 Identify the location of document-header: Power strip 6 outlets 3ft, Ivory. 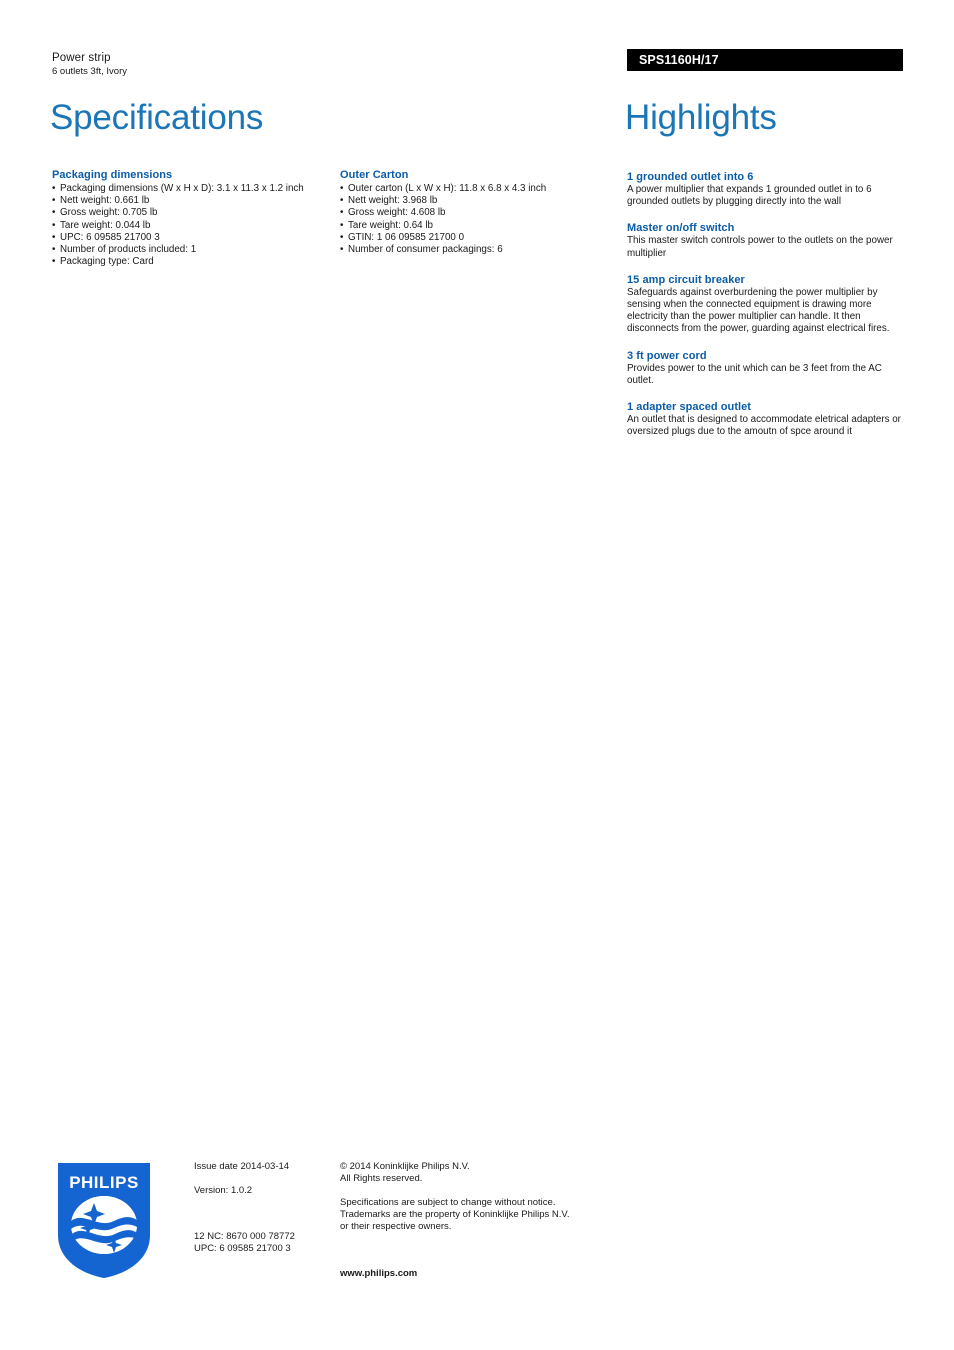
(332, 65).